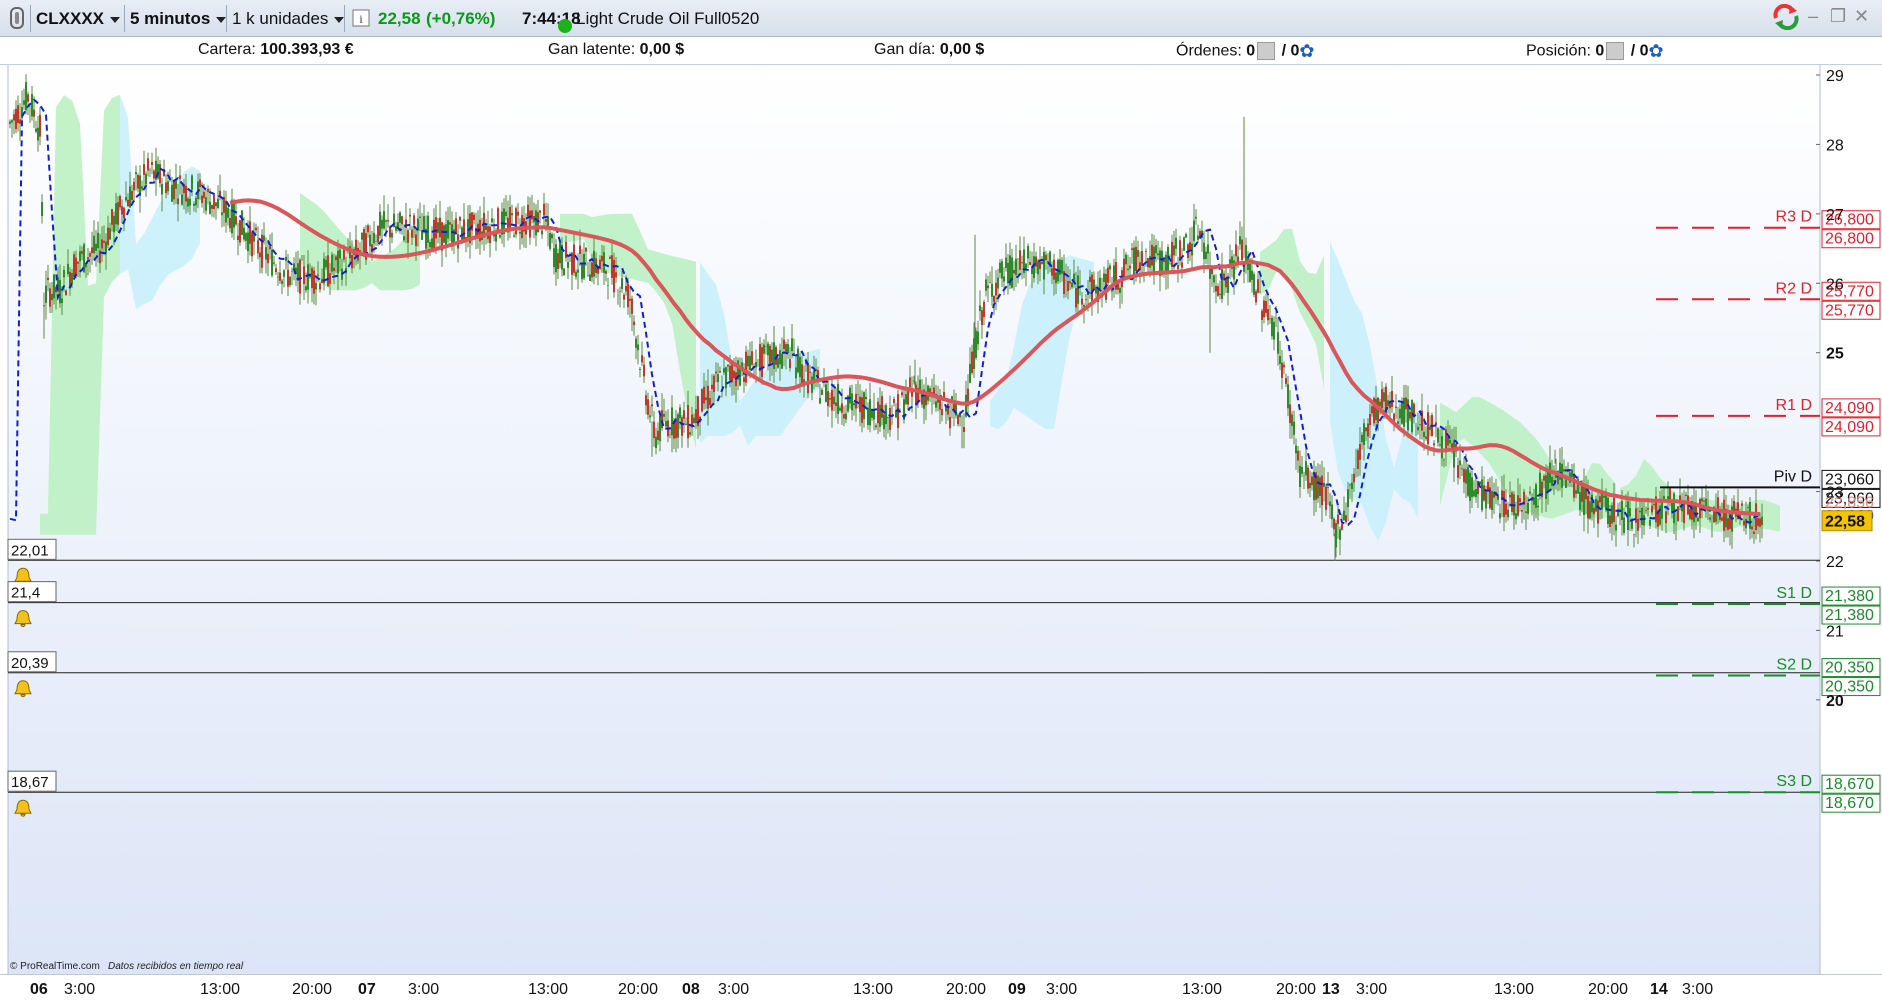  Describe the element at coordinates (1558, 51) in the screenshot. I see `position-label: Posición:` at that location.